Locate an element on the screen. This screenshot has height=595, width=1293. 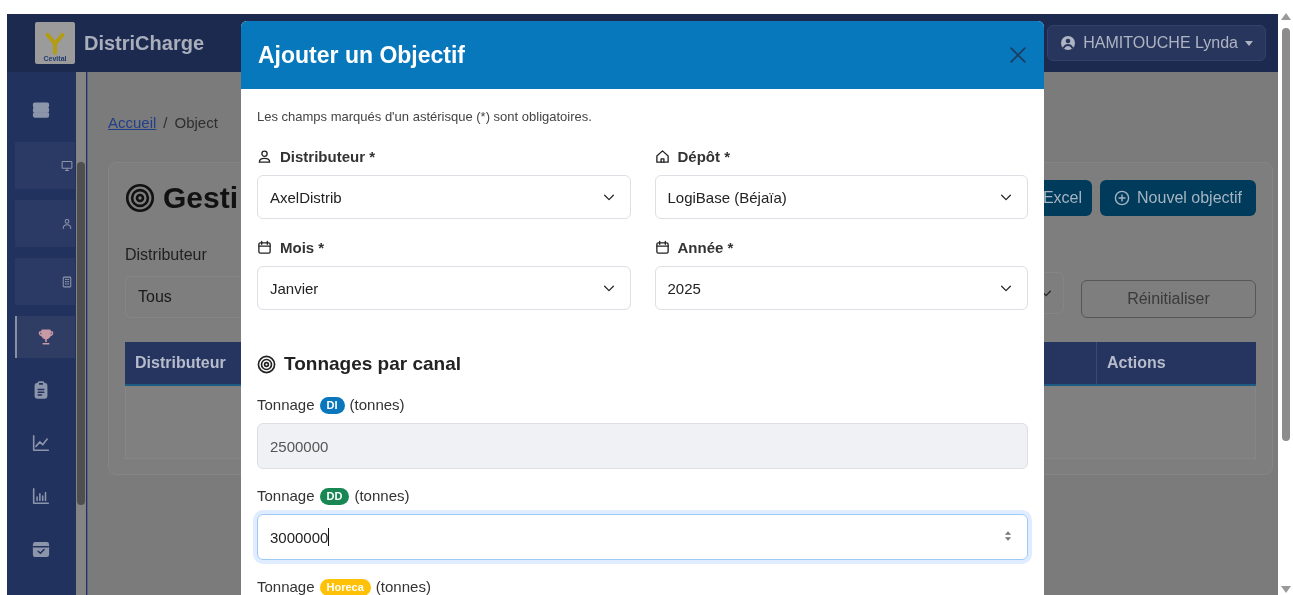
page-title: Gesti is located at coordinates (201, 198).